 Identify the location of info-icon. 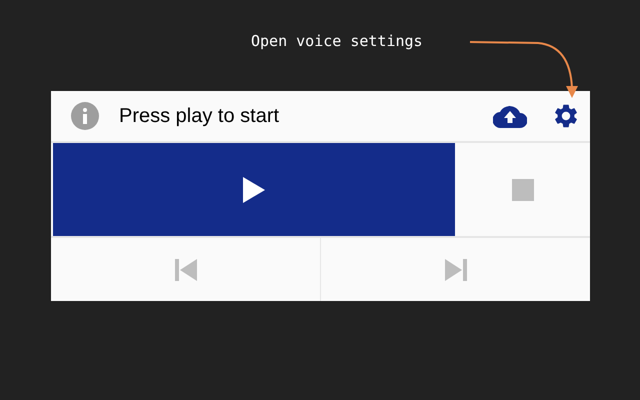
(85, 116).